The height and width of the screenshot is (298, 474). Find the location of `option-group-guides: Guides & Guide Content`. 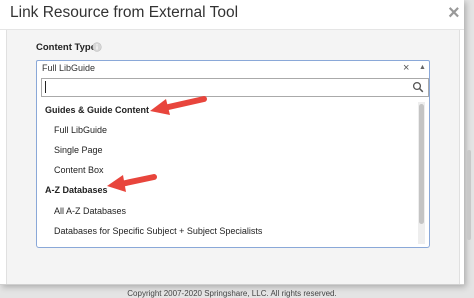

option-group-guides: Guides & Guide Content is located at coordinates (227, 110).